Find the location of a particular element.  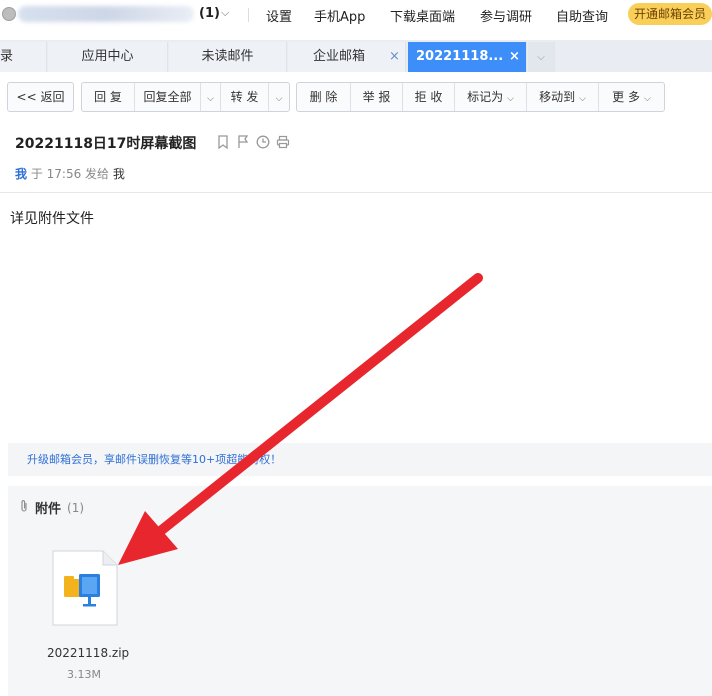

reply-all-button: 回复全部 is located at coordinates (168, 97).